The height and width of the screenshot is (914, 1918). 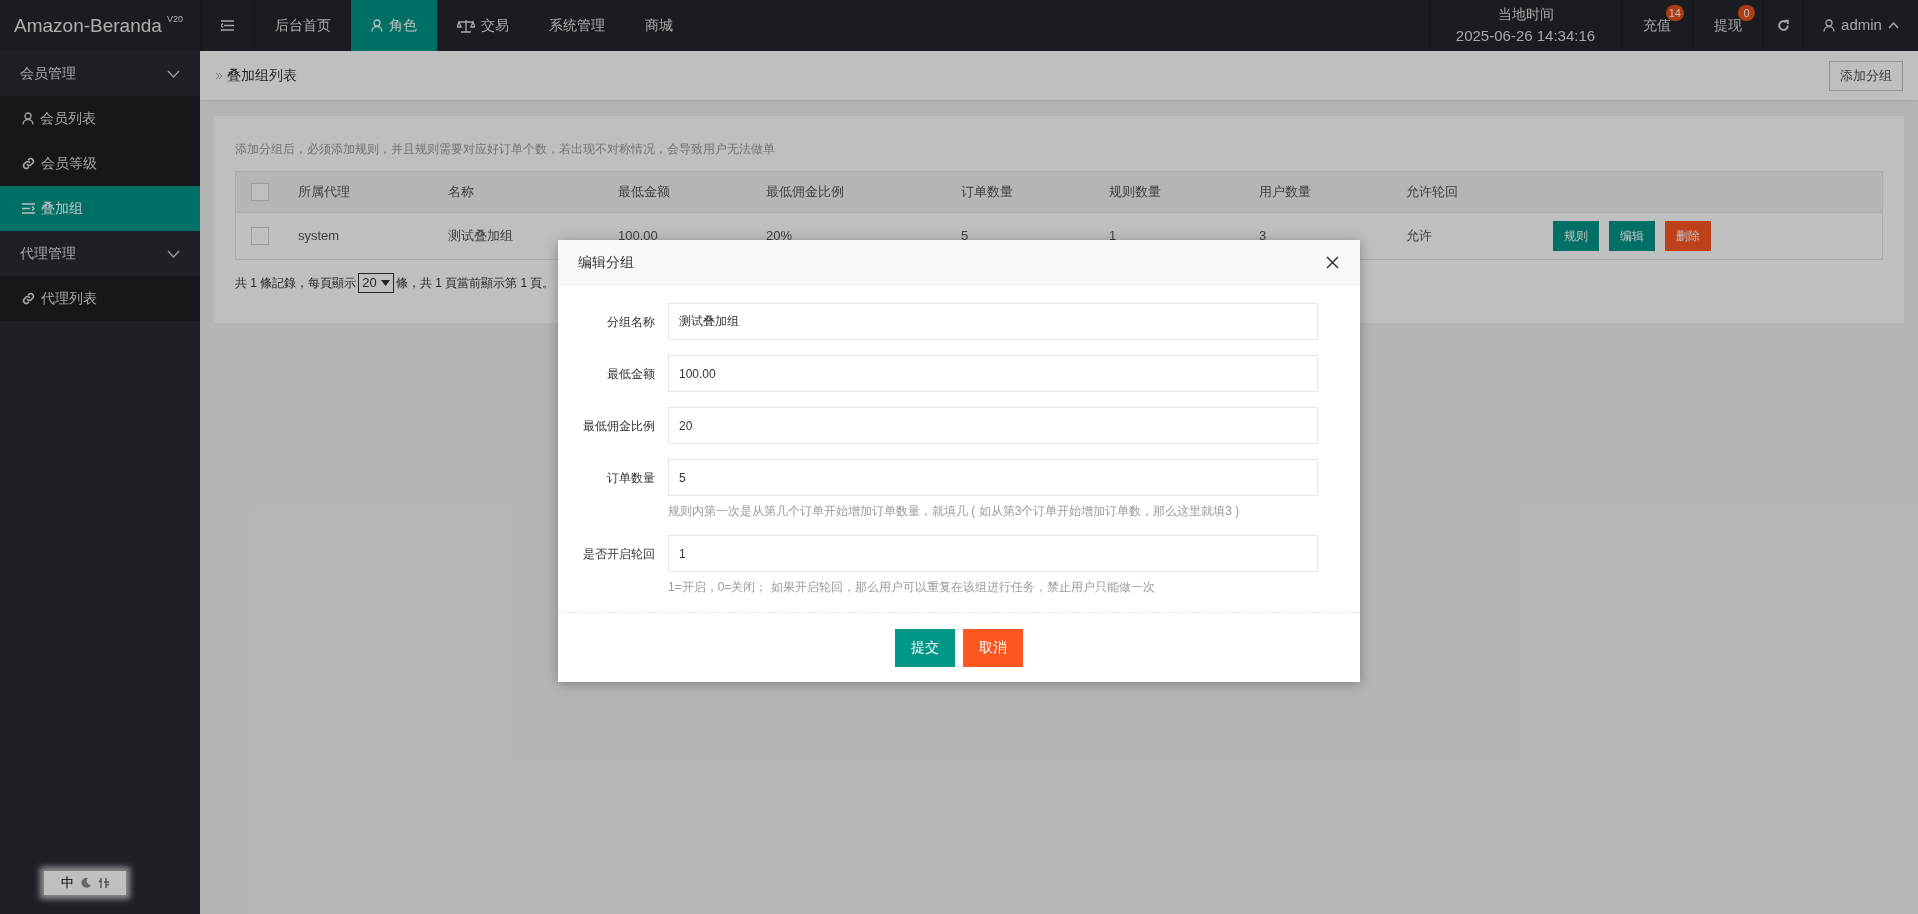 What do you see at coordinates (993, 553) in the screenshot?
I see `text-field: 1` at bounding box center [993, 553].